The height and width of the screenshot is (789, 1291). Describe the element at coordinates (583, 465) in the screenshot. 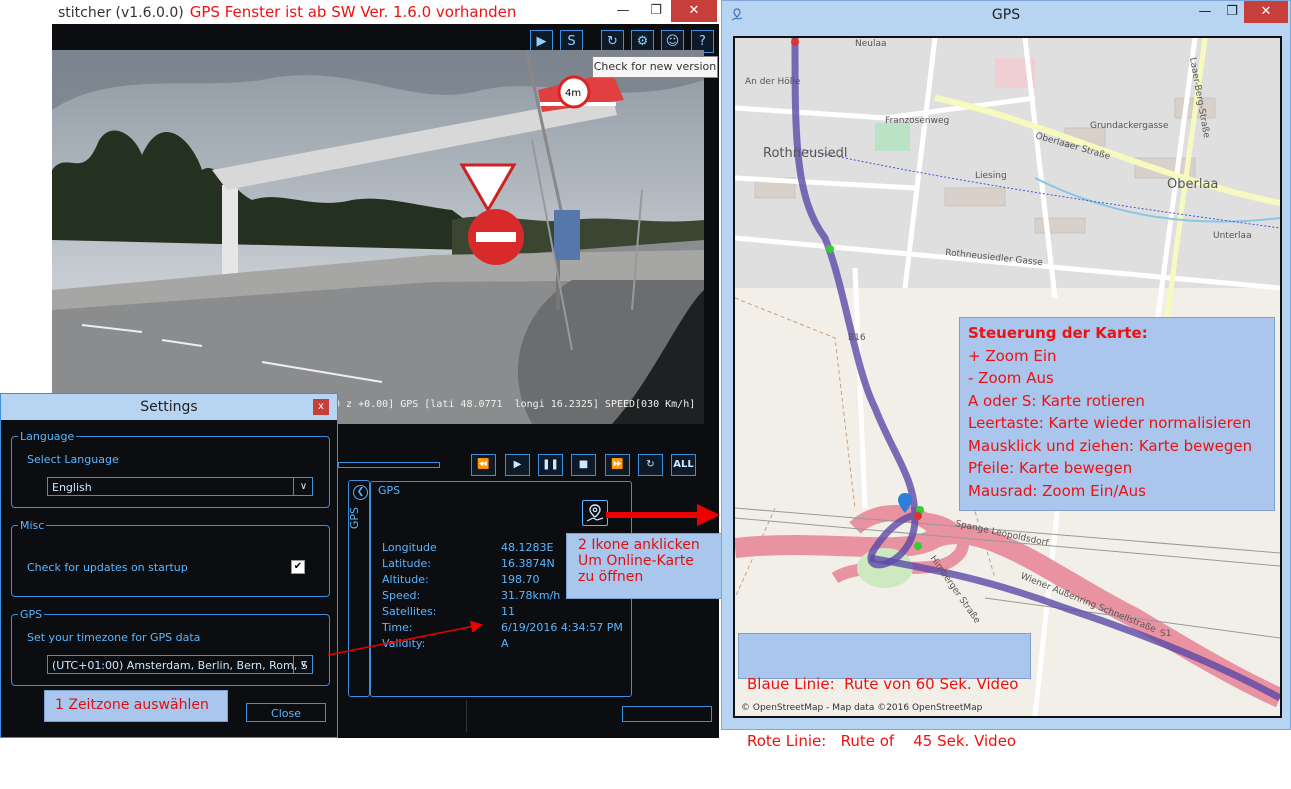

I see `stop-button: ■` at that location.